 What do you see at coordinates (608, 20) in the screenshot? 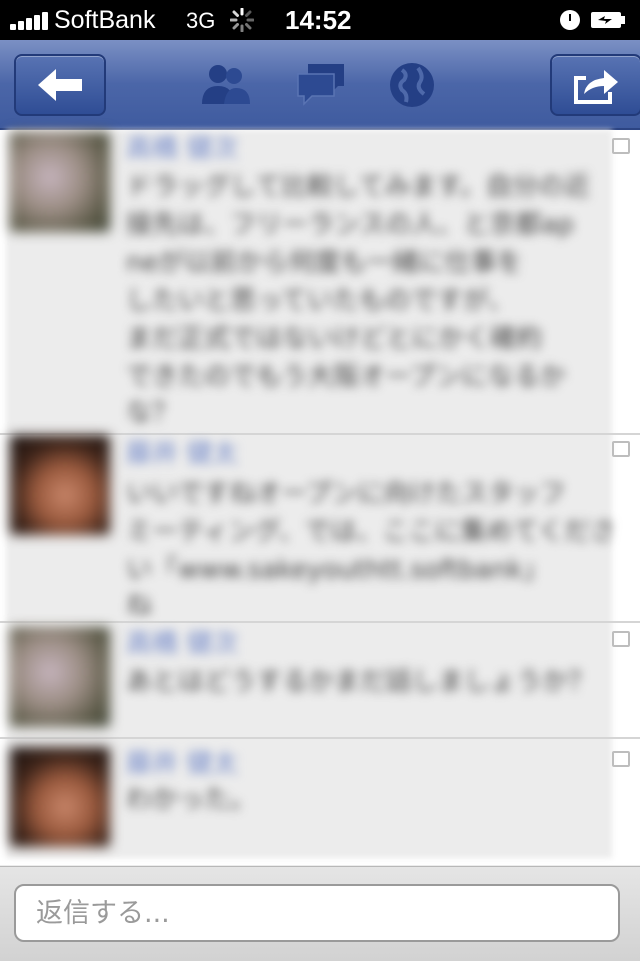
I see `battery-charging-icon` at bounding box center [608, 20].